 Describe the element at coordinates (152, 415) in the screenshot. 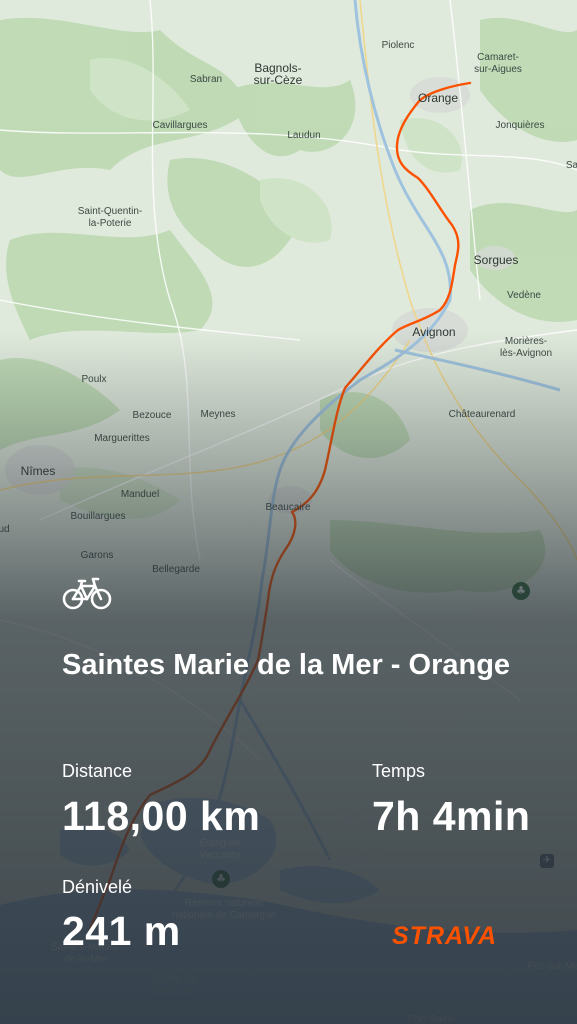

I see `place-label: Bezouce` at that location.